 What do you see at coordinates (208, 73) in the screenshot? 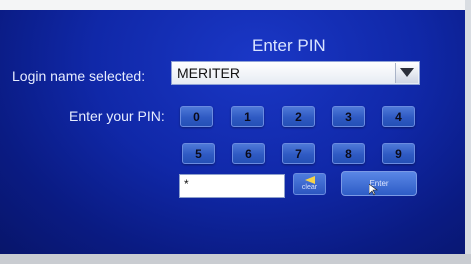
I see `login-name-value: MERITER` at bounding box center [208, 73].